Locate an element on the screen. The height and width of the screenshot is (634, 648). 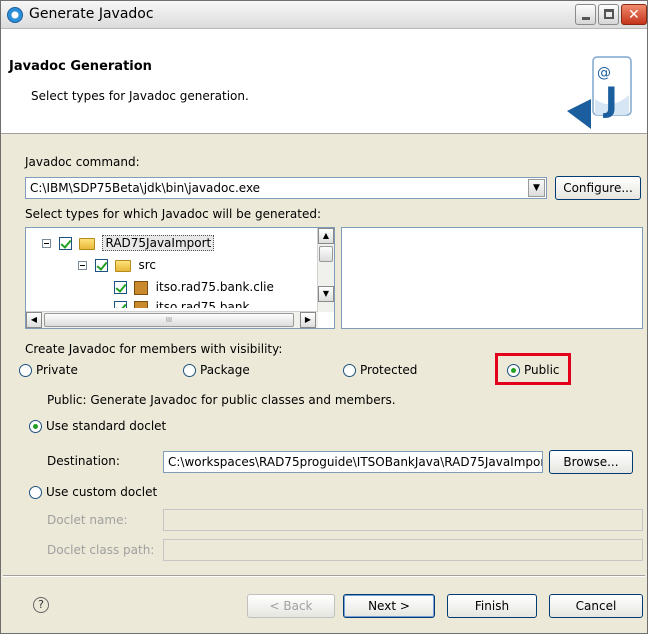
radio-label: Use custom doclet is located at coordinates (102, 492).